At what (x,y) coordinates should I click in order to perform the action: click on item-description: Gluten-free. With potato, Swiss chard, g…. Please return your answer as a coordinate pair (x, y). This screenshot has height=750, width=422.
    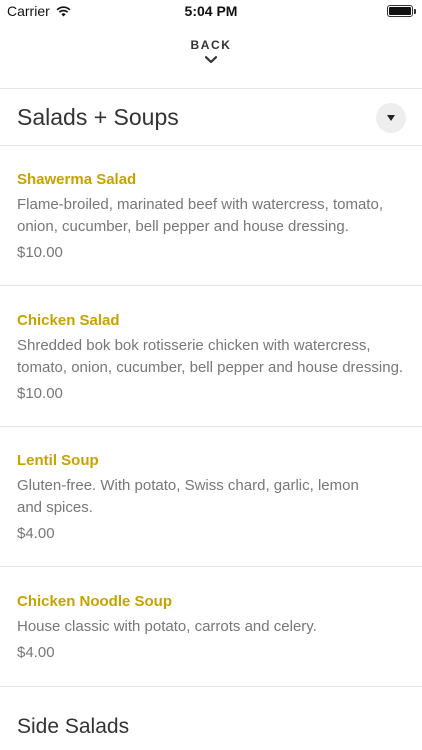
    Looking at the image, I should click on (188, 496).